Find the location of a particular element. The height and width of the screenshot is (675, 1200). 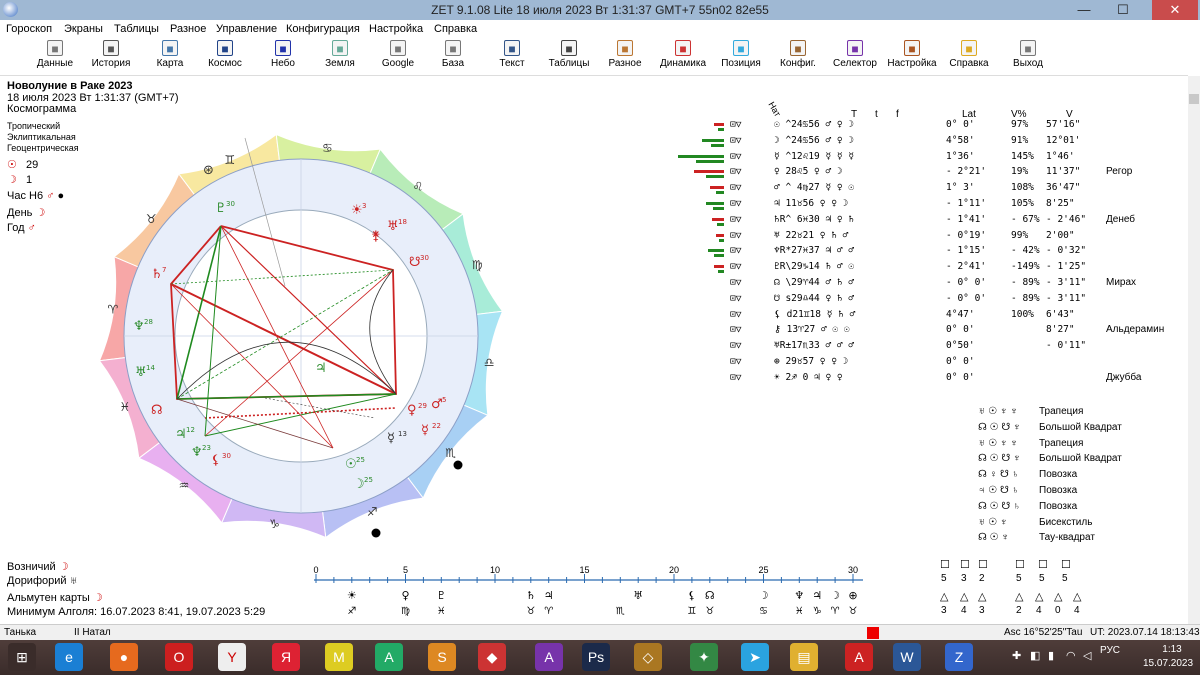

menu-help: Справка is located at coordinates (455, 29).